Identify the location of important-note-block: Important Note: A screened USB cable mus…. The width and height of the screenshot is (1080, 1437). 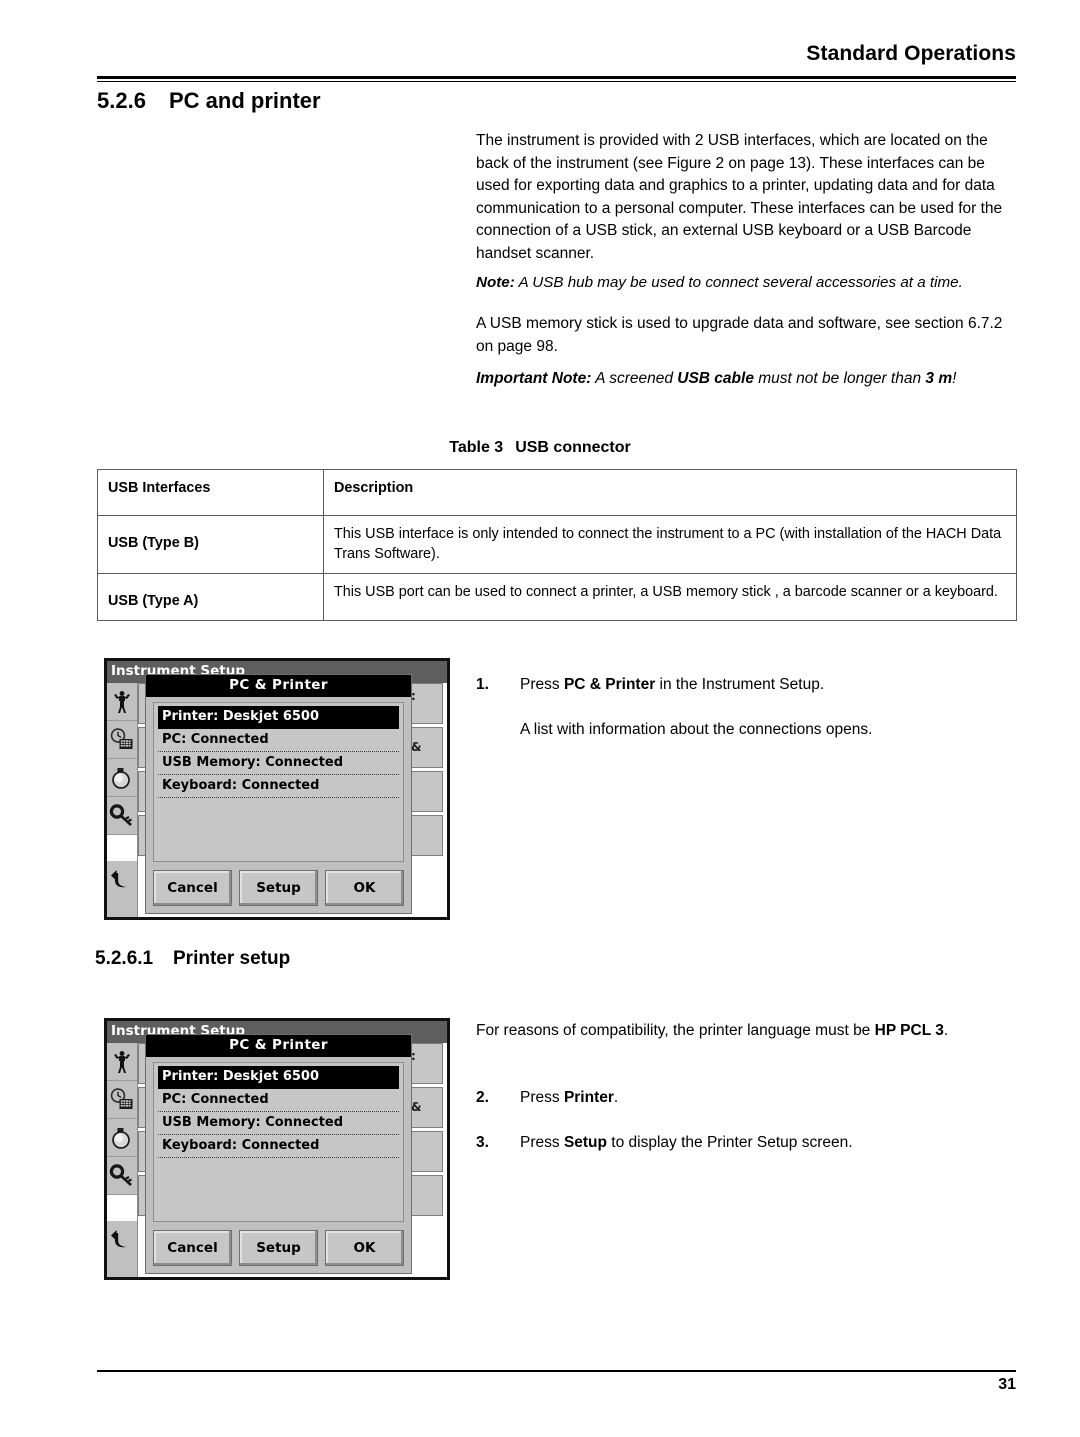
(749, 379).